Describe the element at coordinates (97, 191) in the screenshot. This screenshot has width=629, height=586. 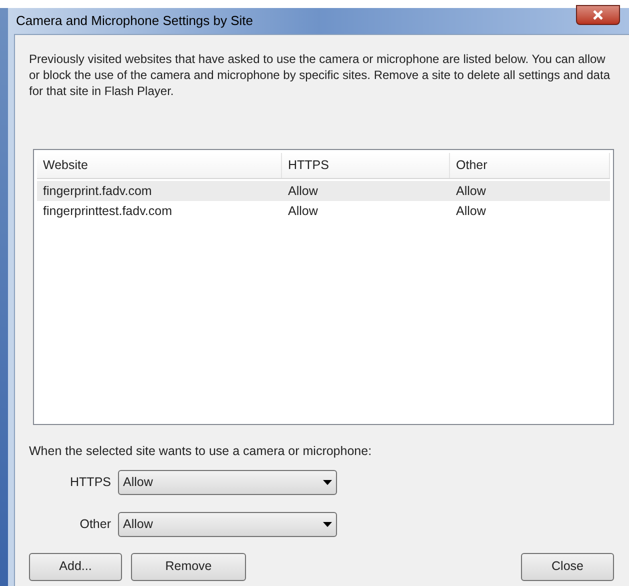
I see `table-cell-text: fingerprint.fadv.com` at that location.